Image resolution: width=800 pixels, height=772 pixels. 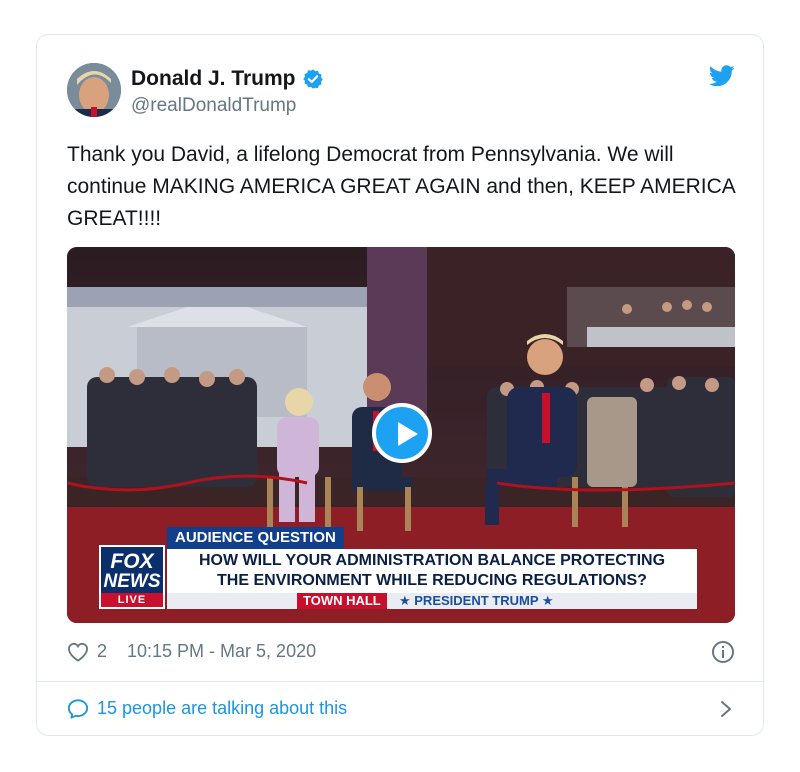 What do you see at coordinates (132, 561) in the screenshot?
I see `logo-fox: FOX` at bounding box center [132, 561].